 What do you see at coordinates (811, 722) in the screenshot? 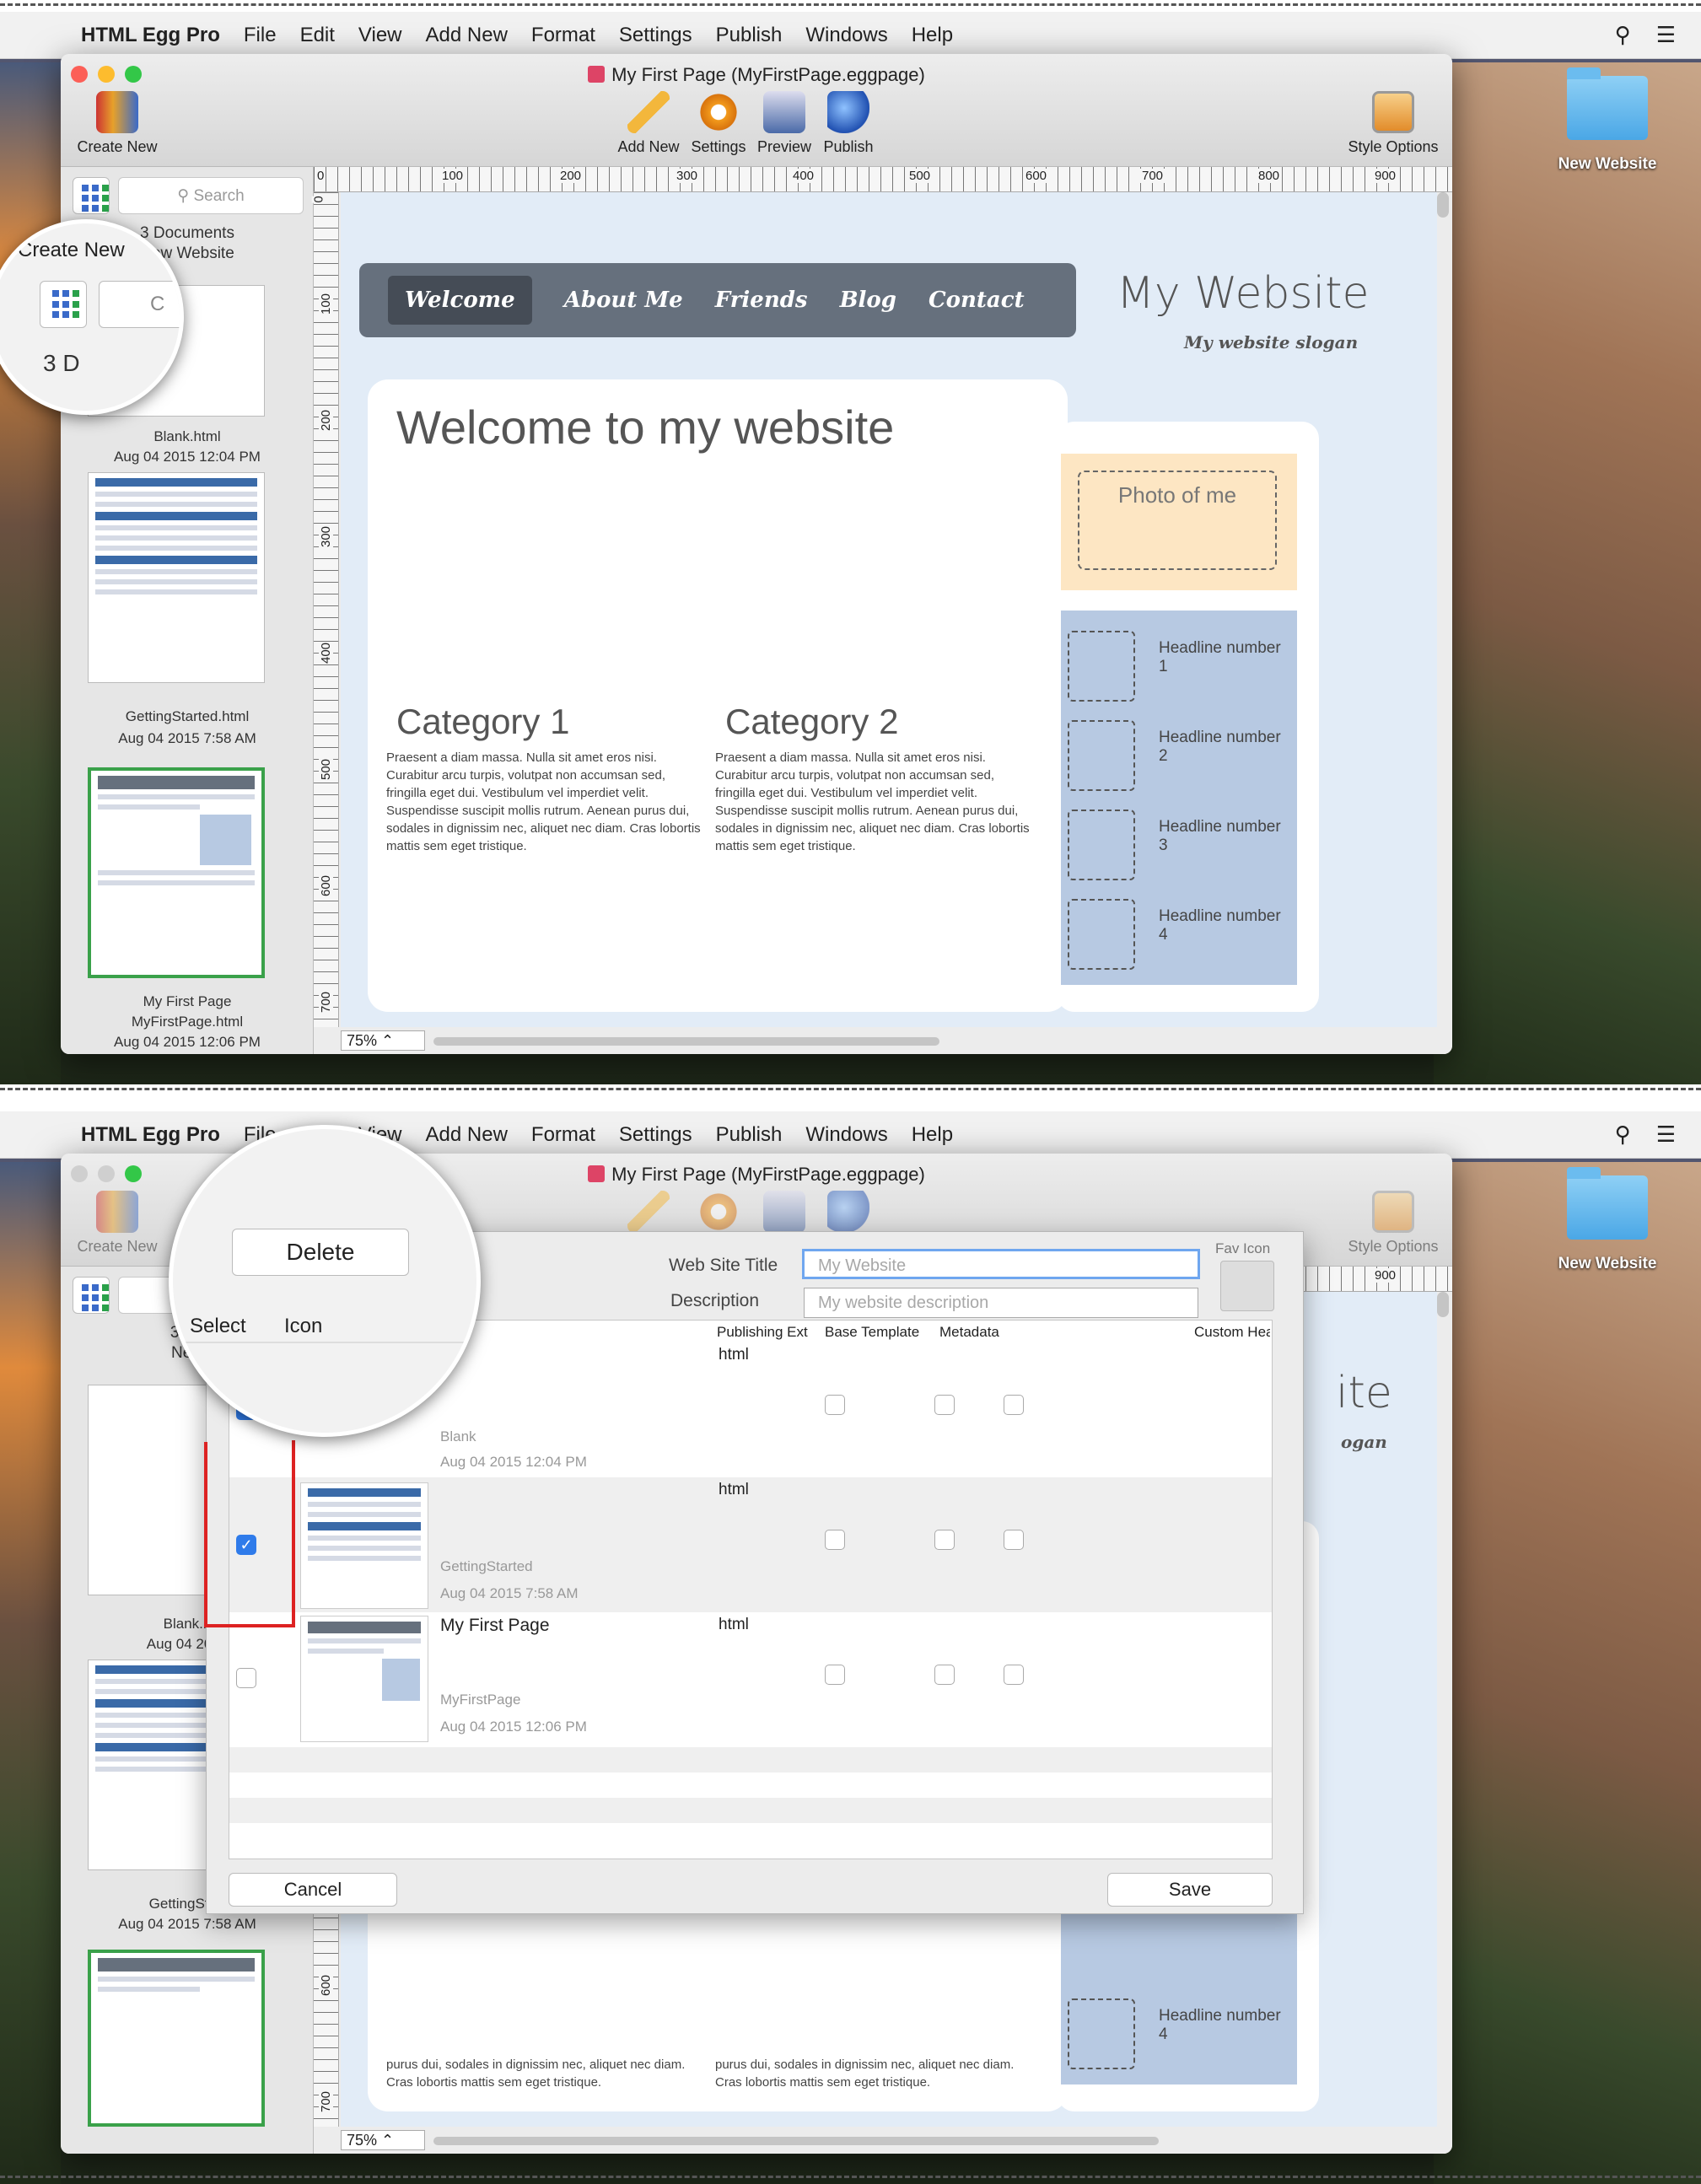
I see `category-2-heading: Category 2` at bounding box center [811, 722].